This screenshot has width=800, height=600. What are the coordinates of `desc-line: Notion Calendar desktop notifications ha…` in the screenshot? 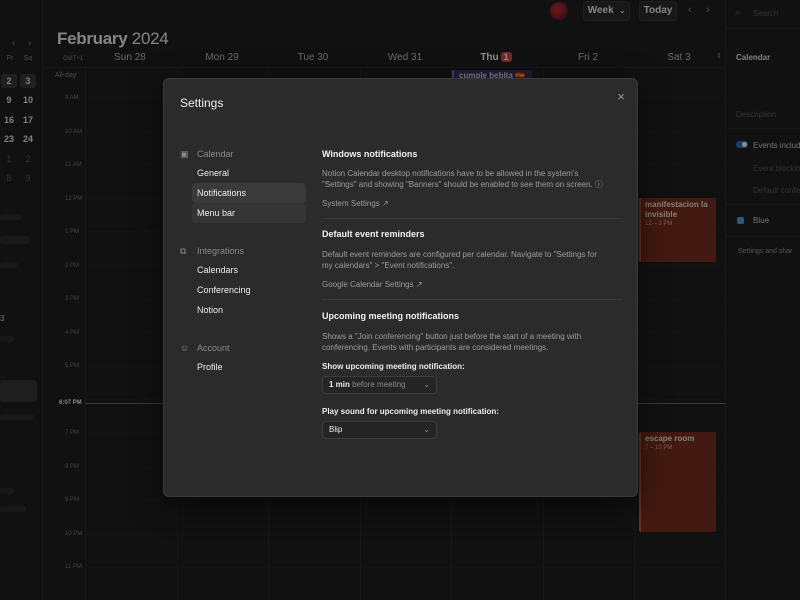 It's located at (450, 173).